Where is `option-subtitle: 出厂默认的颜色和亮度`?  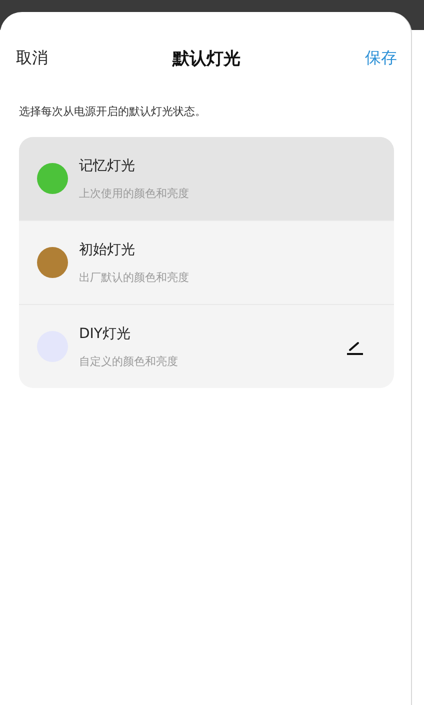 option-subtitle: 出厂默认的颜色和亮度 is located at coordinates (134, 277).